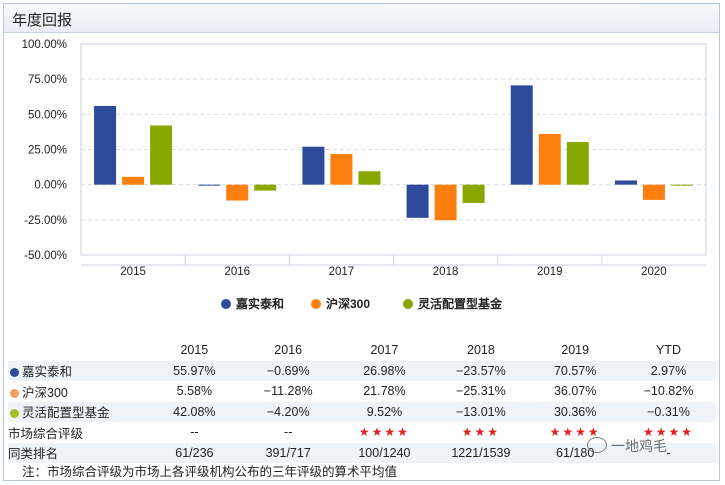  I want to click on row-label-text: 嘉实泰和, so click(47, 372).